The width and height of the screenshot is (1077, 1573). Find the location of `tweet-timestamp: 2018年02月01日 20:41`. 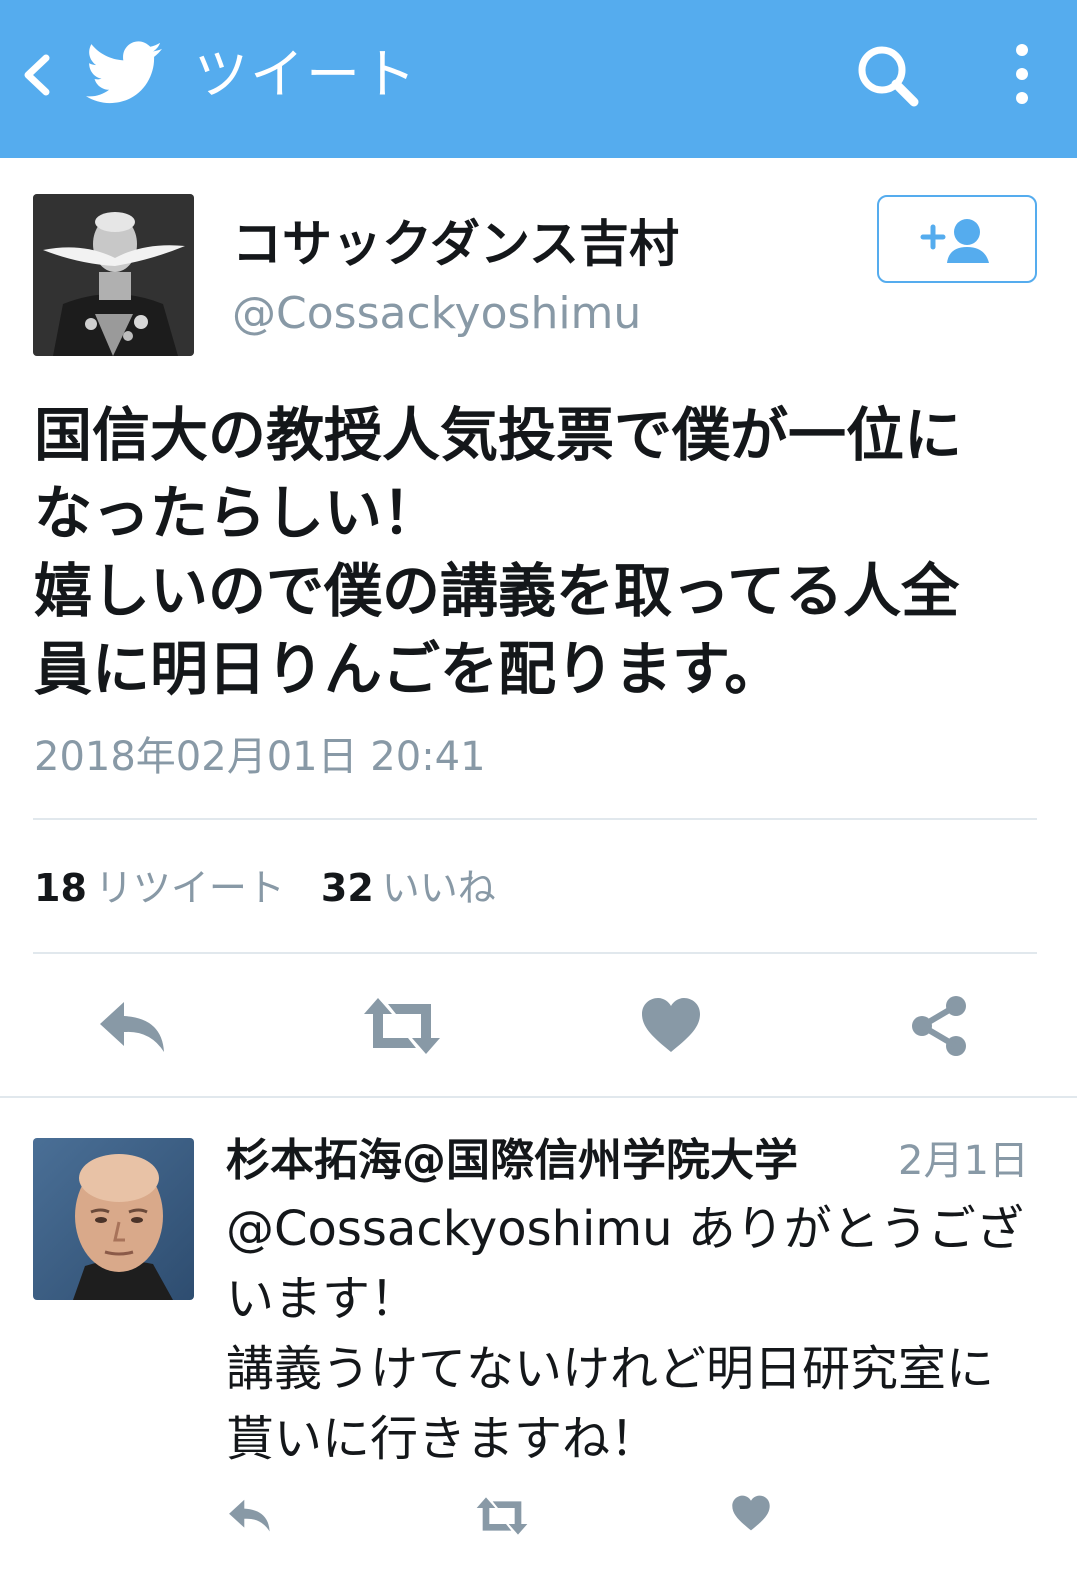

tweet-timestamp: 2018年02月01日 20:41 is located at coordinates (260, 757).